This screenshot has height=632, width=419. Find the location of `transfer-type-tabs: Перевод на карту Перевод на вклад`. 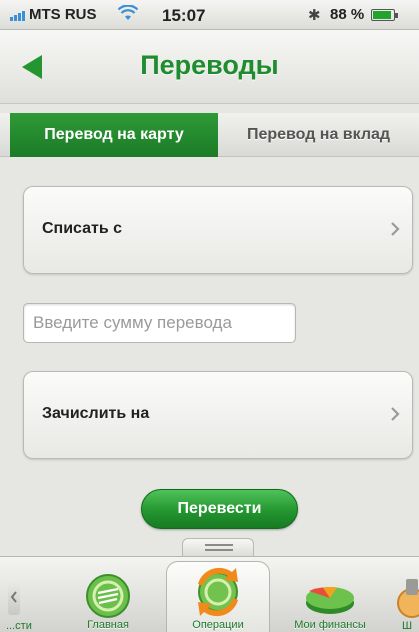

transfer-type-tabs: Перевод на карту Перевод на вклад is located at coordinates (209, 141).